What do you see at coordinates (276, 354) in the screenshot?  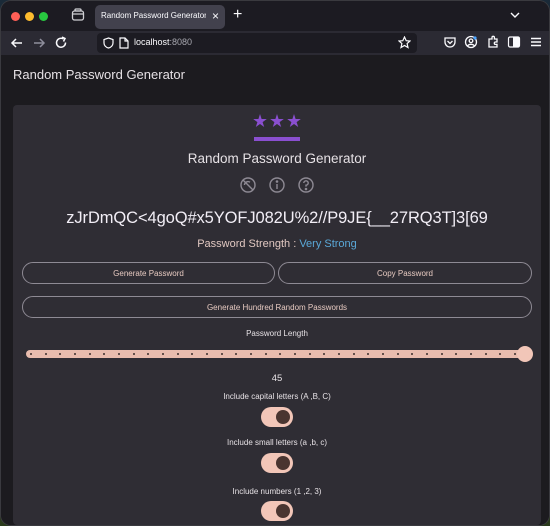 I see `slider-track` at bounding box center [276, 354].